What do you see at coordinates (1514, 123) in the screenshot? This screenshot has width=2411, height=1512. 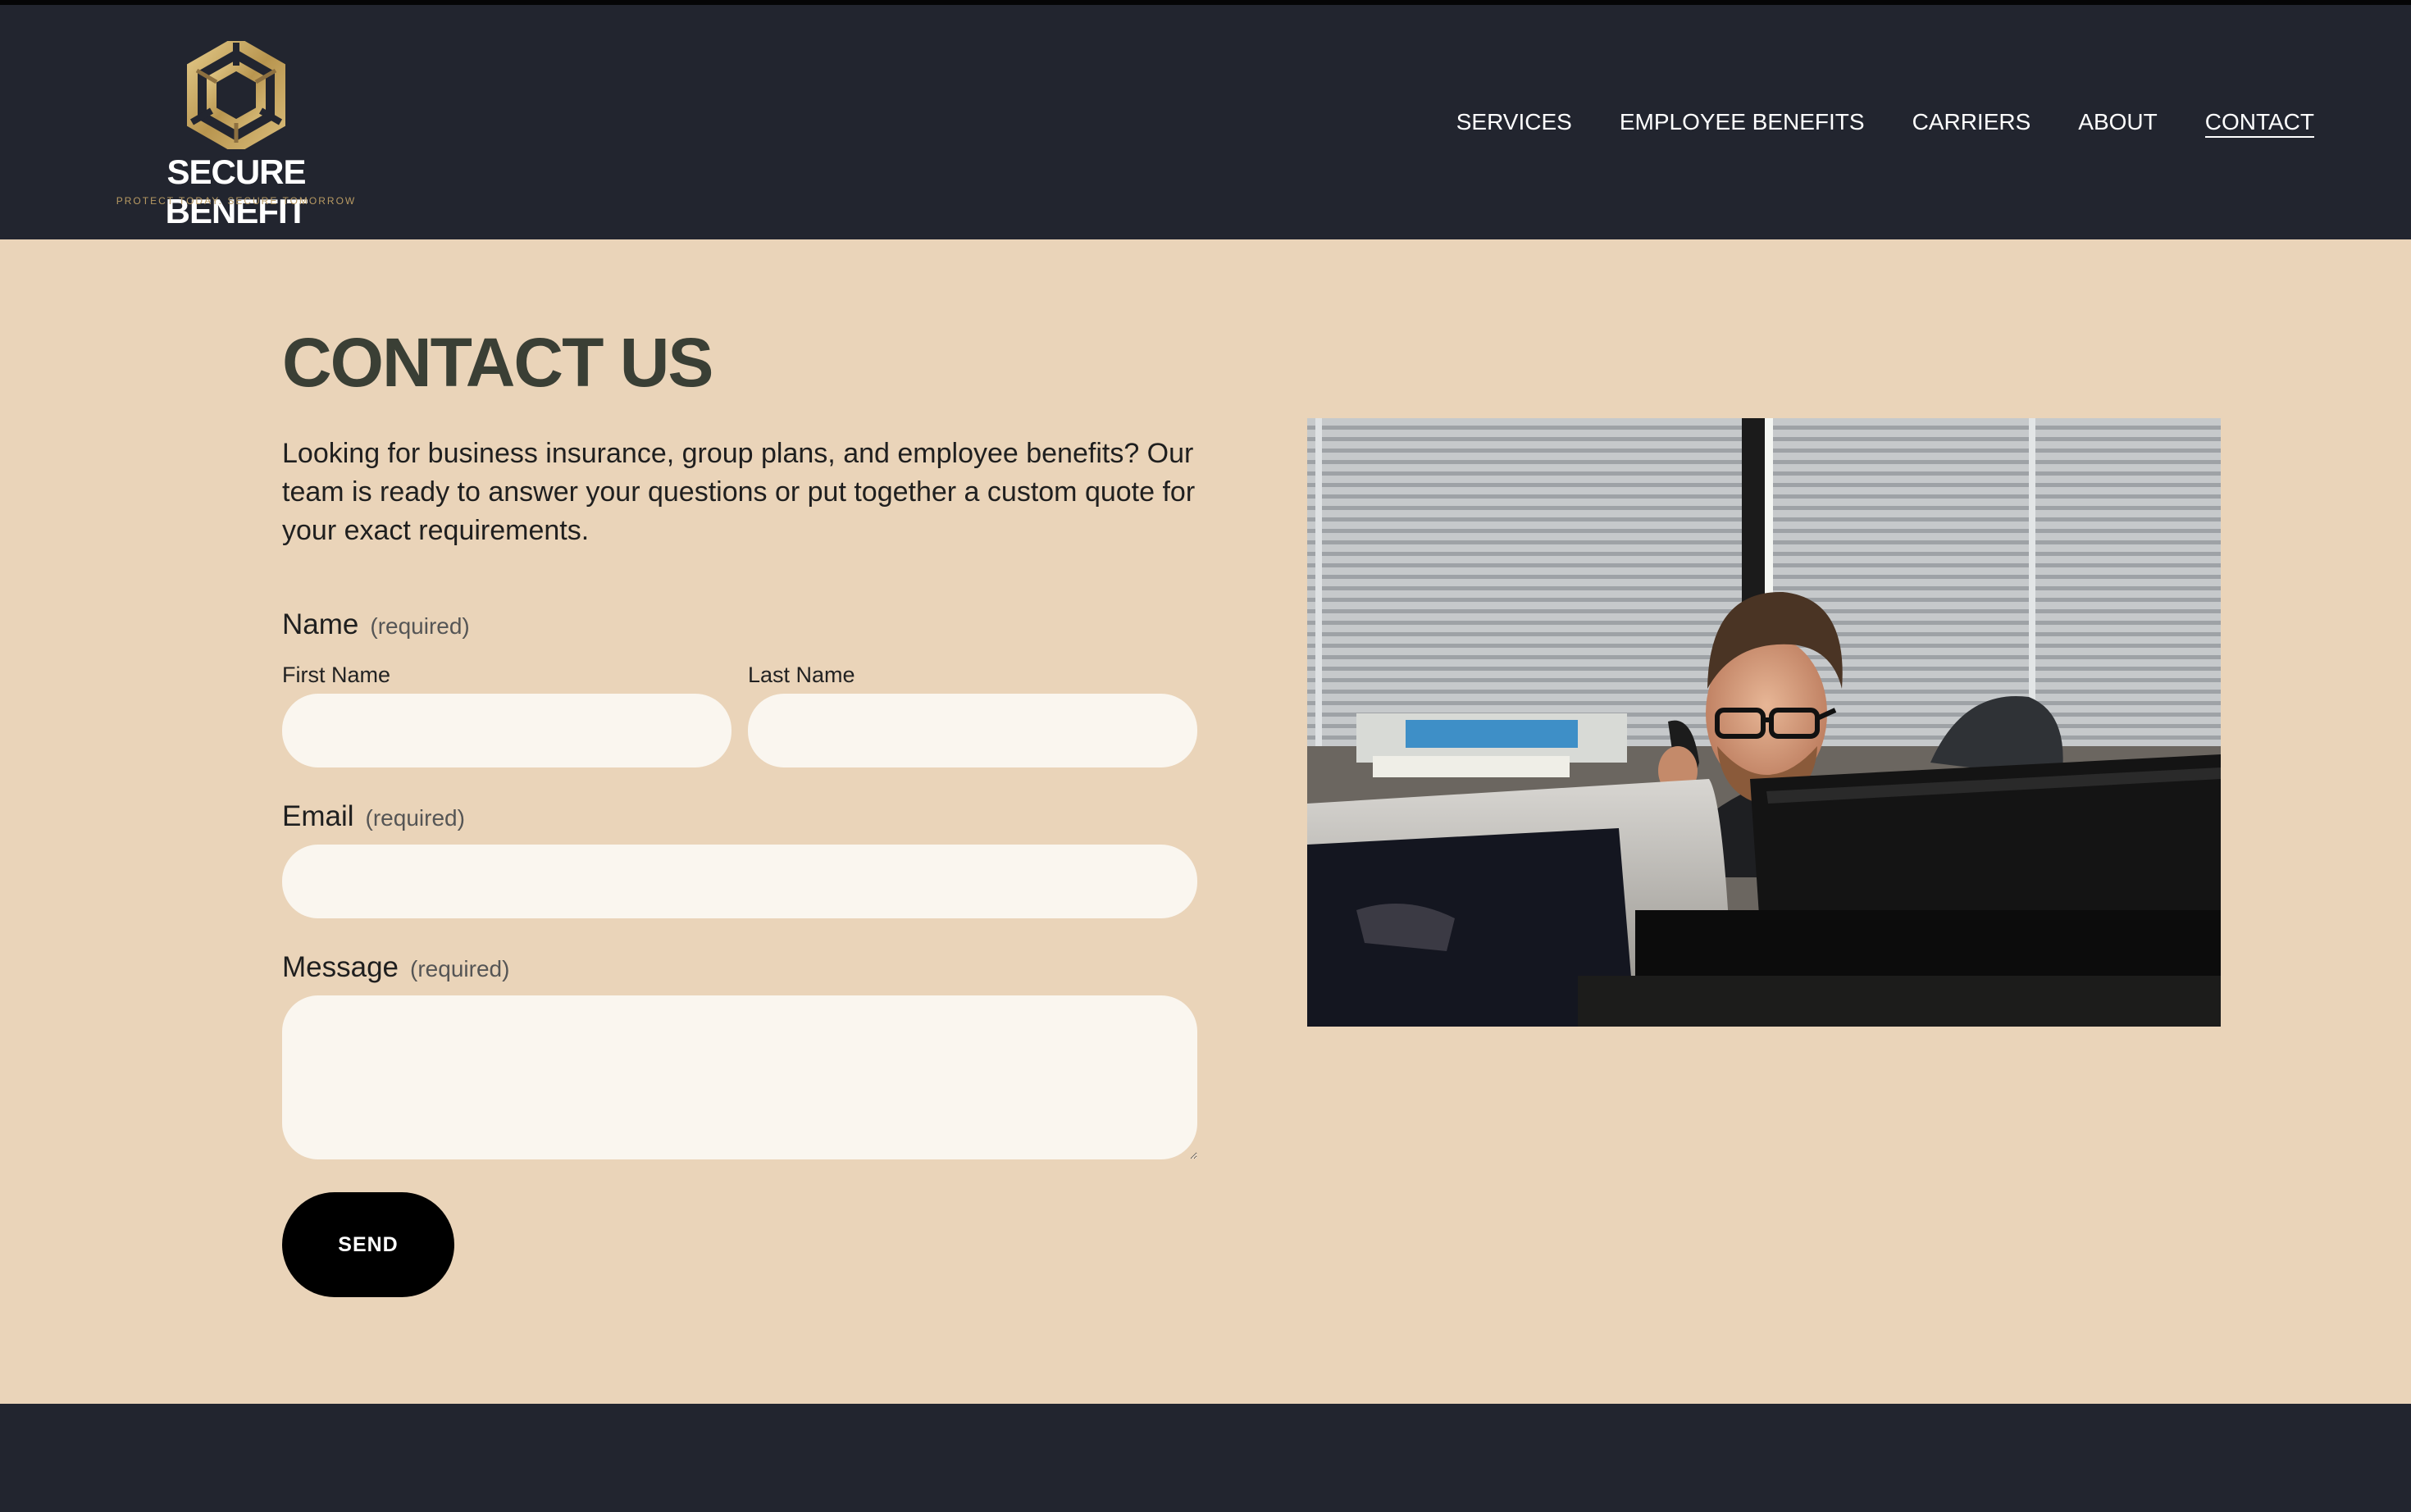 I see `nav-item-services: SERVICES` at bounding box center [1514, 123].